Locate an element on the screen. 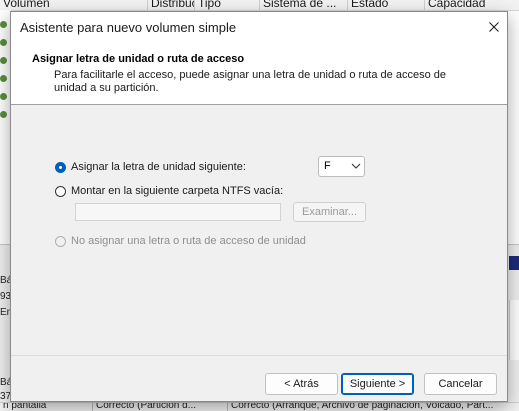 This screenshot has width=519, height=411. wizard-step-title: Asignar letra de unidad o ruta de acceso is located at coordinates (138, 59).